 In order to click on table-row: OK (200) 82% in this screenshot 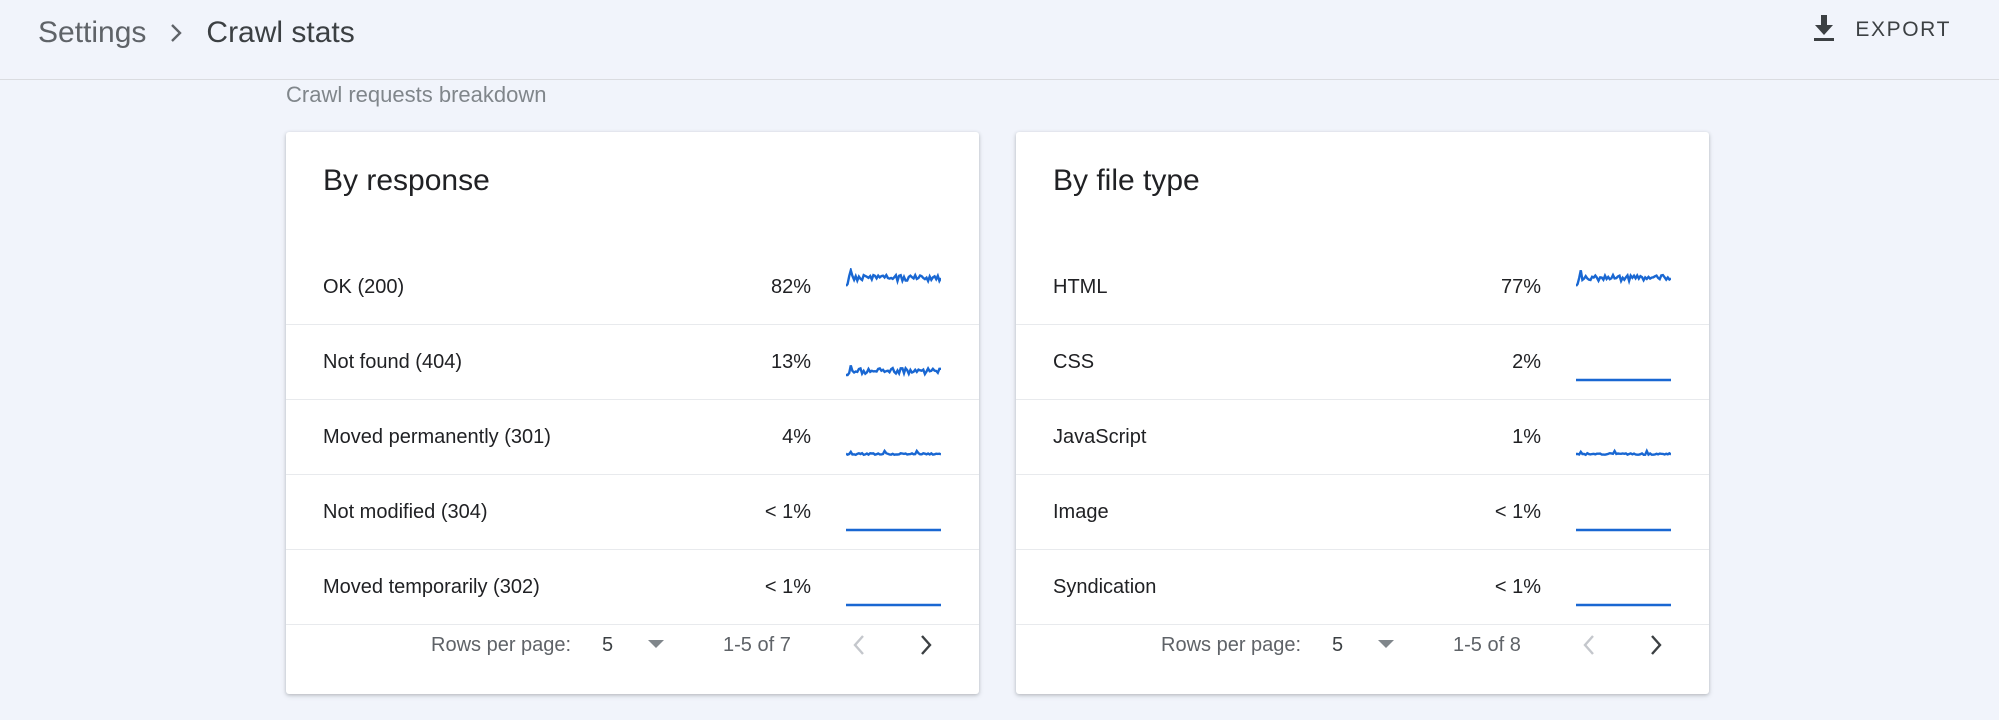, I will do `click(632, 287)`.